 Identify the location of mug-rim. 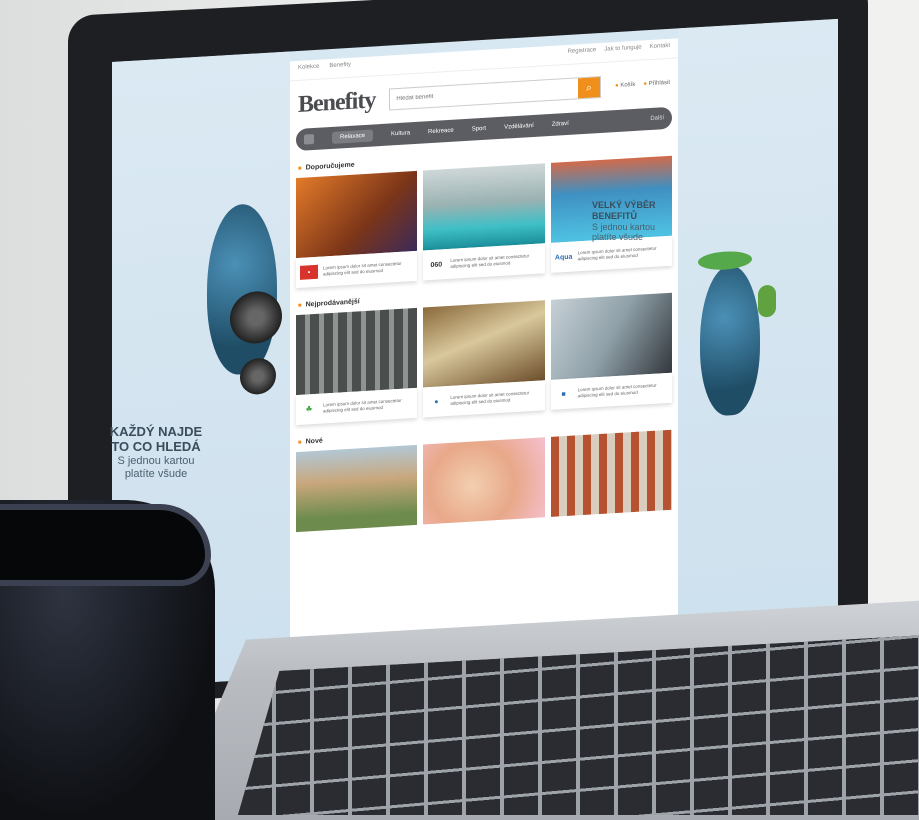
(105, 545).